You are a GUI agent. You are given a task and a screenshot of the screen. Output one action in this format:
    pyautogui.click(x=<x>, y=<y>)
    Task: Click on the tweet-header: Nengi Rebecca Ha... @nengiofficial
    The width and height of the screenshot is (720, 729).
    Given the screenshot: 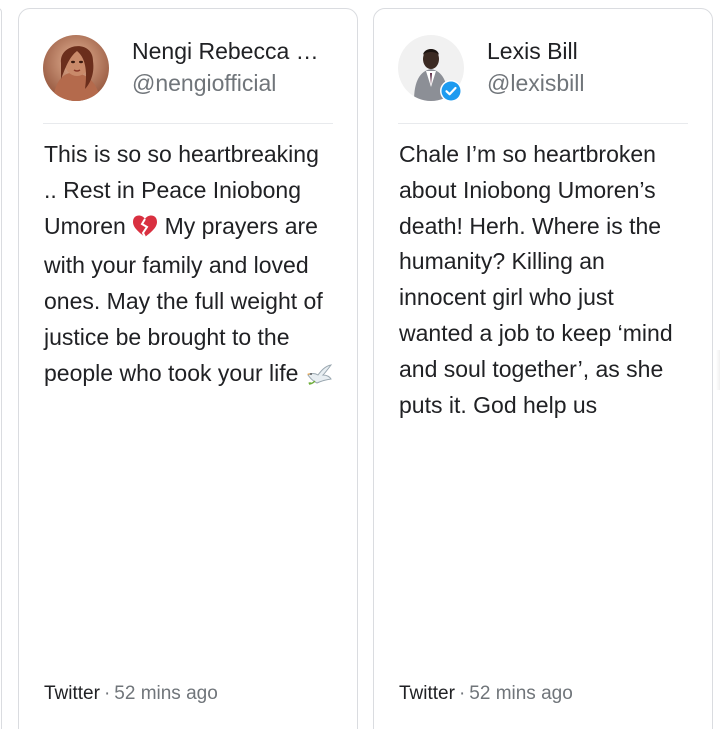 What is the action you would take?
    pyautogui.click(x=188, y=68)
    